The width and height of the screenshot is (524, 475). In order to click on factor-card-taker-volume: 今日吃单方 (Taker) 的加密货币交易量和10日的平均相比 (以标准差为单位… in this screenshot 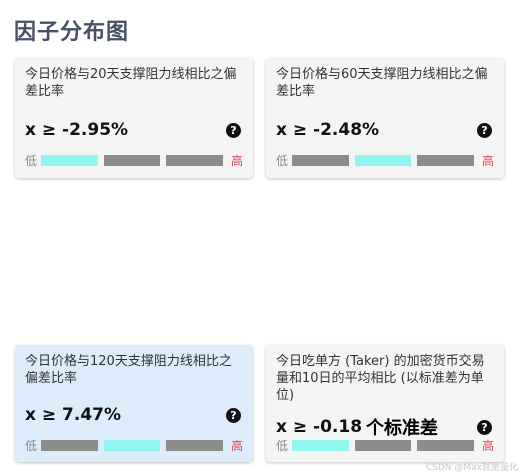, I will do `click(385, 403)`.